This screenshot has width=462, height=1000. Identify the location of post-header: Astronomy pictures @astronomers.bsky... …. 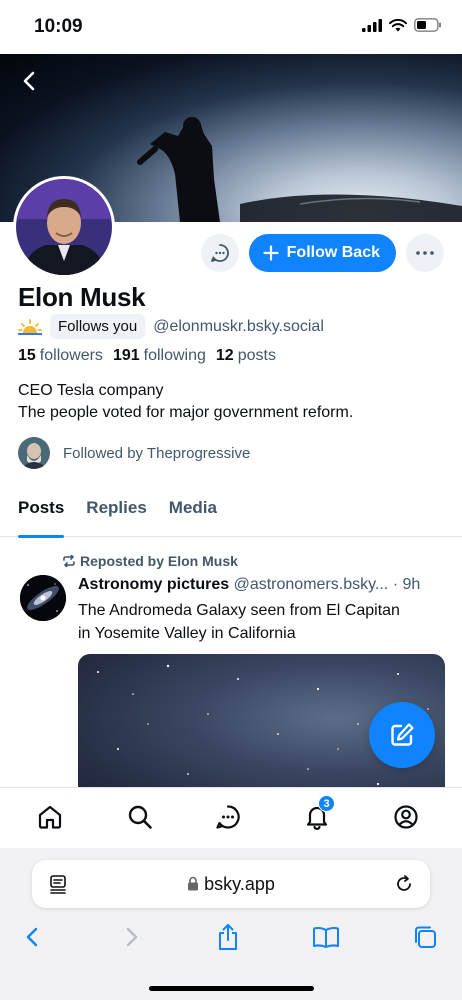
(263, 585).